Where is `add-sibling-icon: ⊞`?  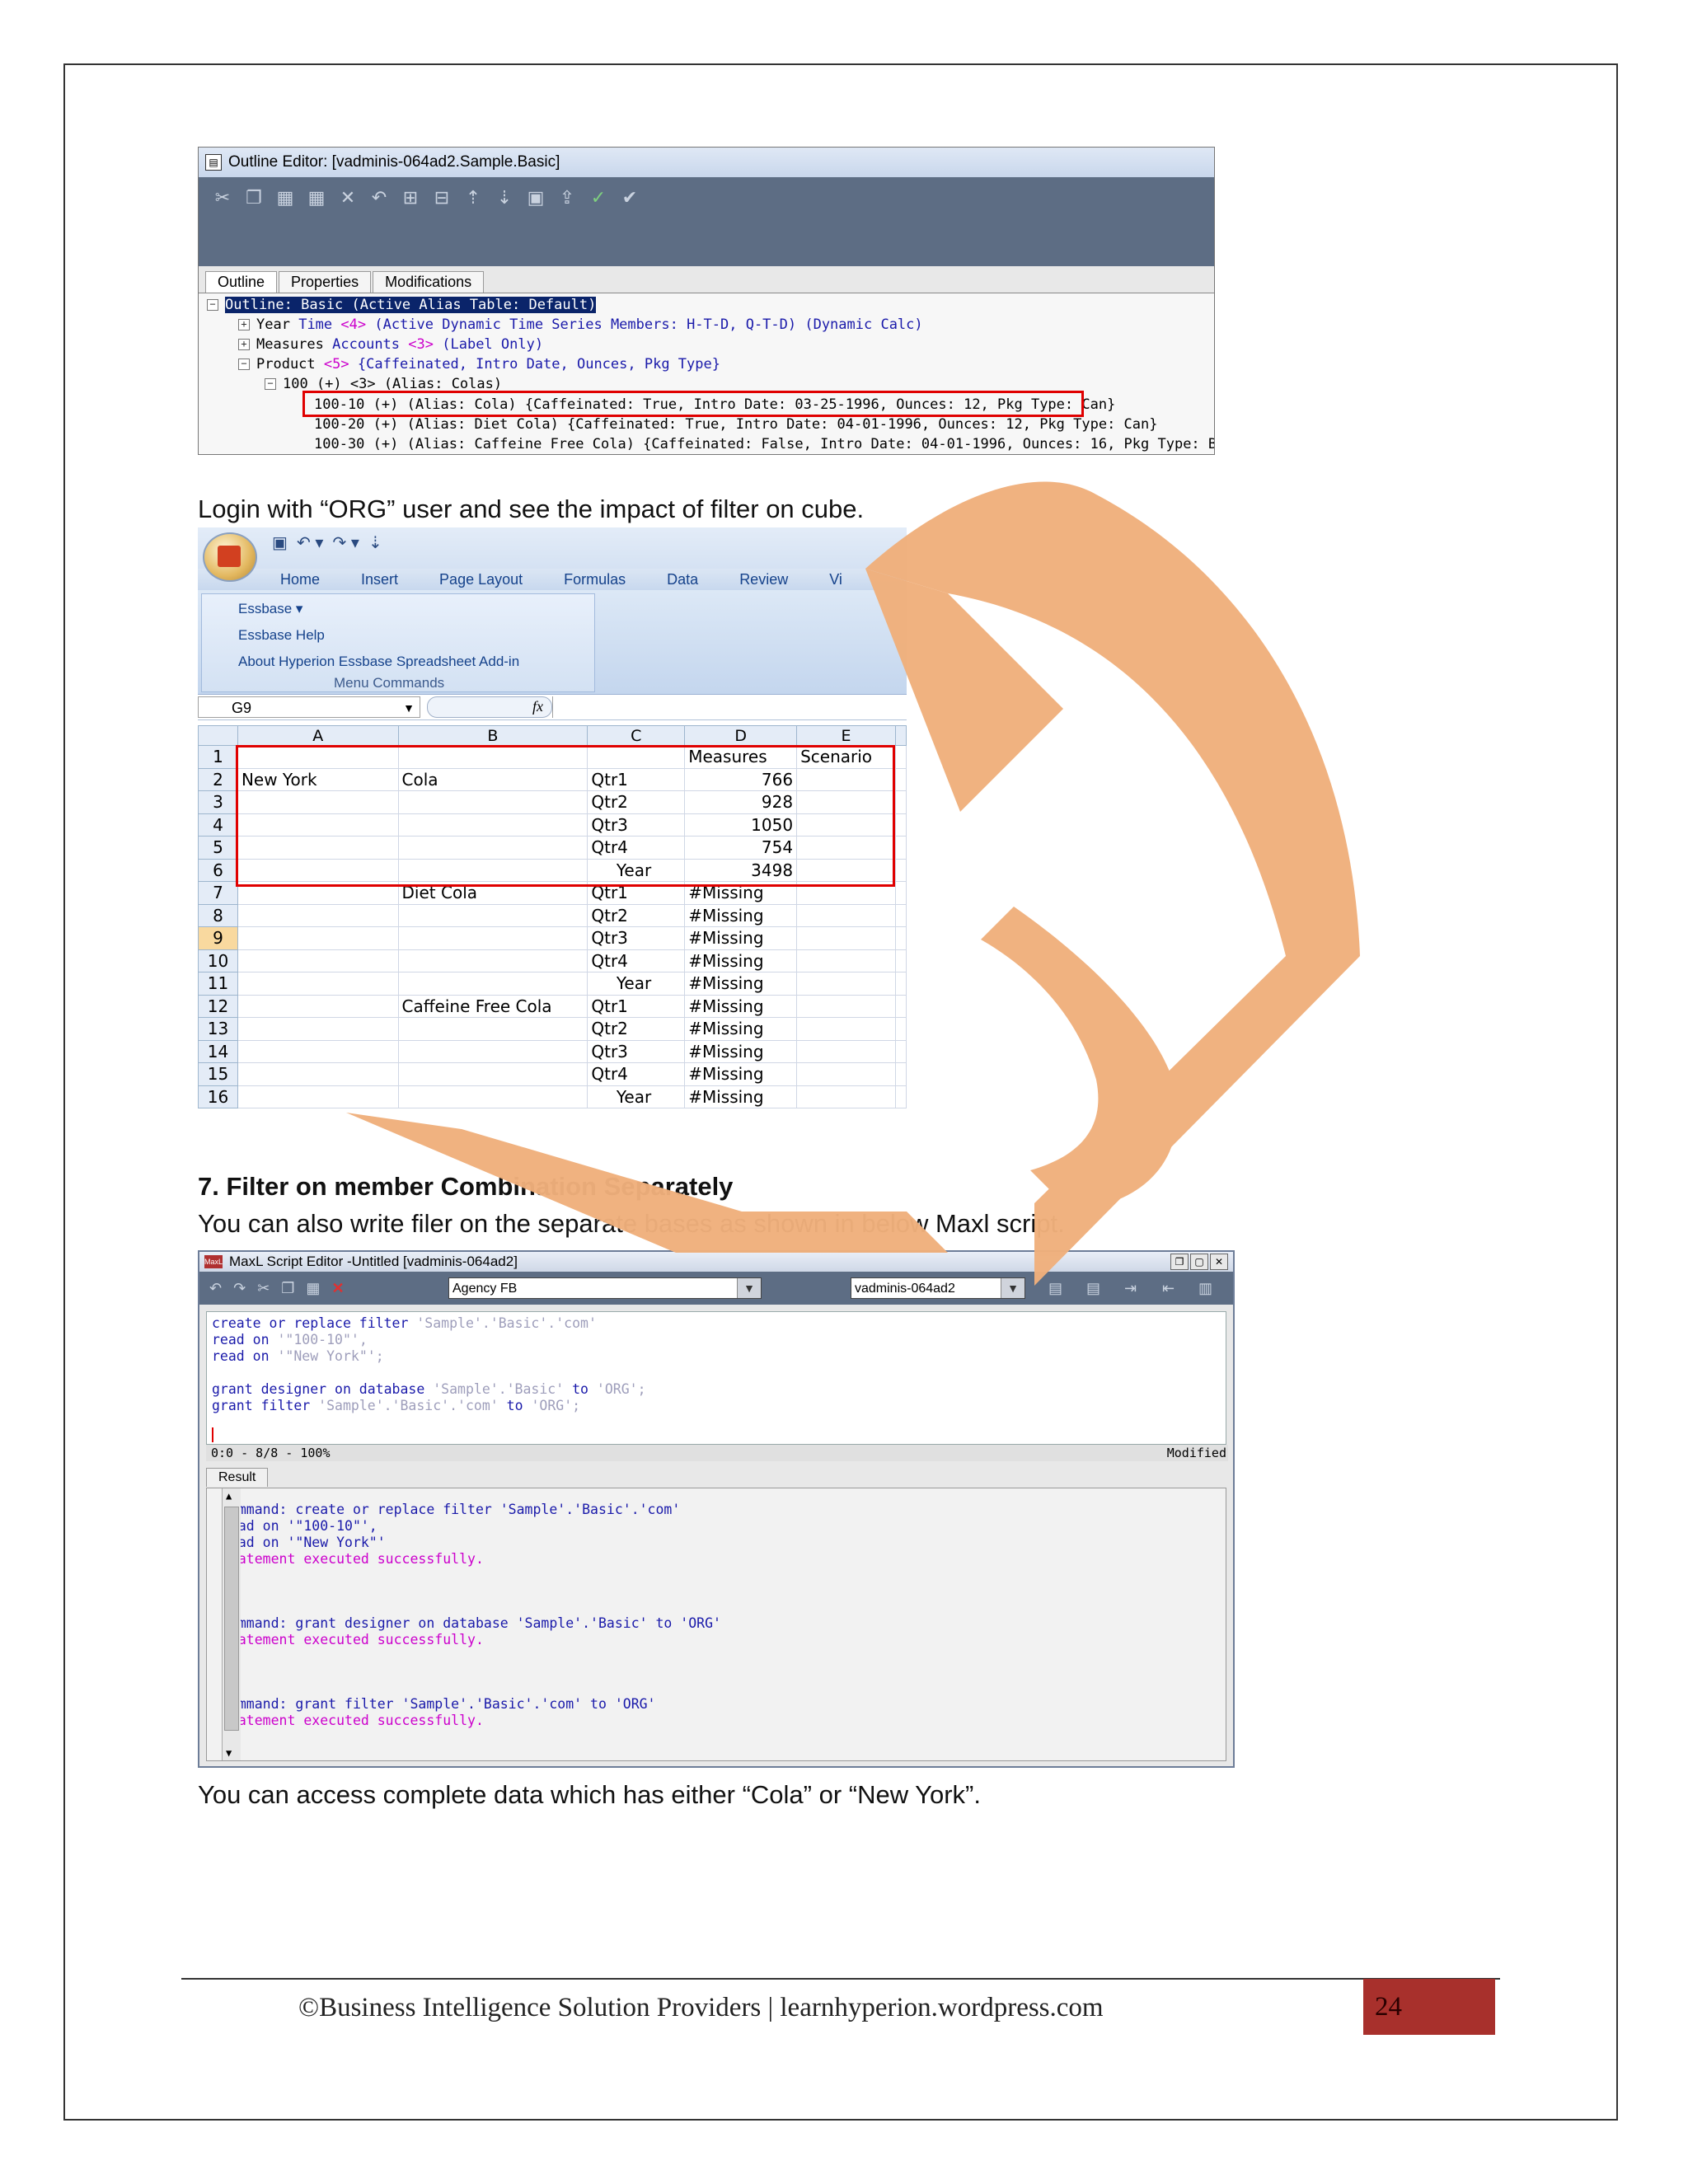
add-sibling-icon: ⊞ is located at coordinates (411, 198).